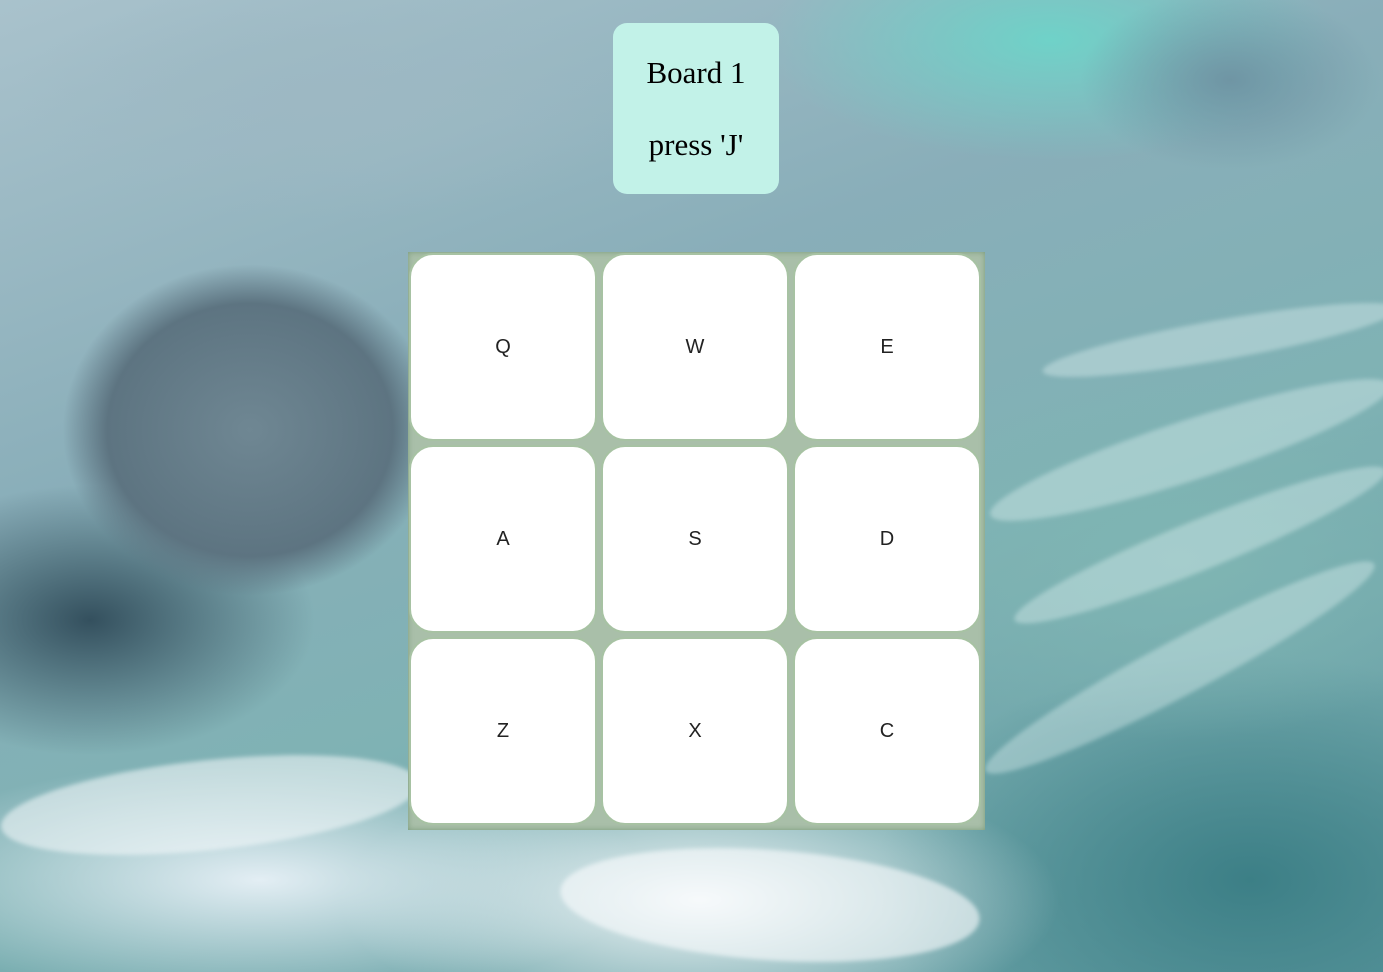 The width and height of the screenshot is (1383, 972). I want to click on key-e: E, so click(887, 347).